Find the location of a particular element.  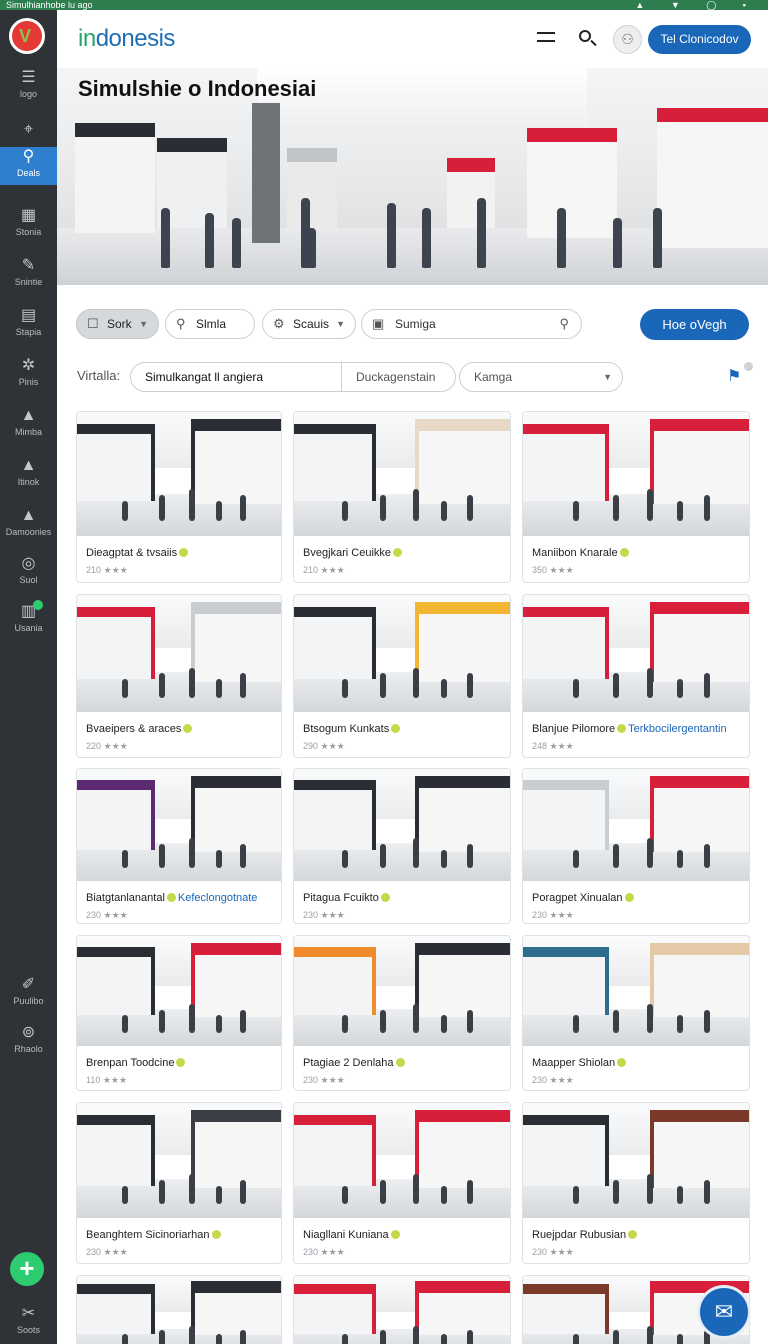

filter-chip-scauis: ⚙ Scauis ▼ is located at coordinates (309, 324).